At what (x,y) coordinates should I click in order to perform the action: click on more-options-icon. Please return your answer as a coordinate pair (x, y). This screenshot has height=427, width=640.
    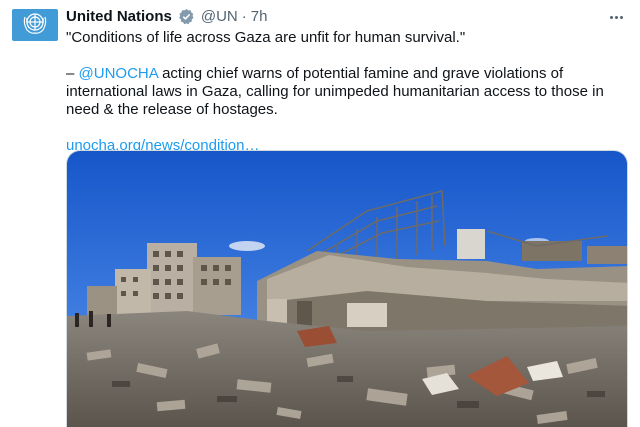
    Looking at the image, I should click on (616, 17).